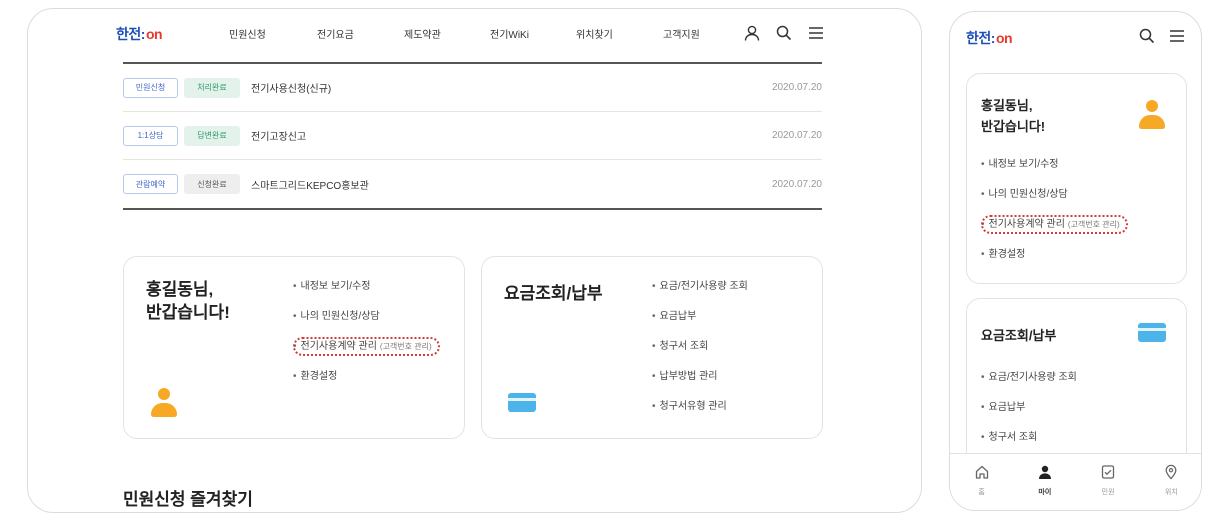 The width and height of the screenshot is (1224, 523). Describe the element at coordinates (1171, 472) in the screenshot. I see `location-pin-icon` at that location.